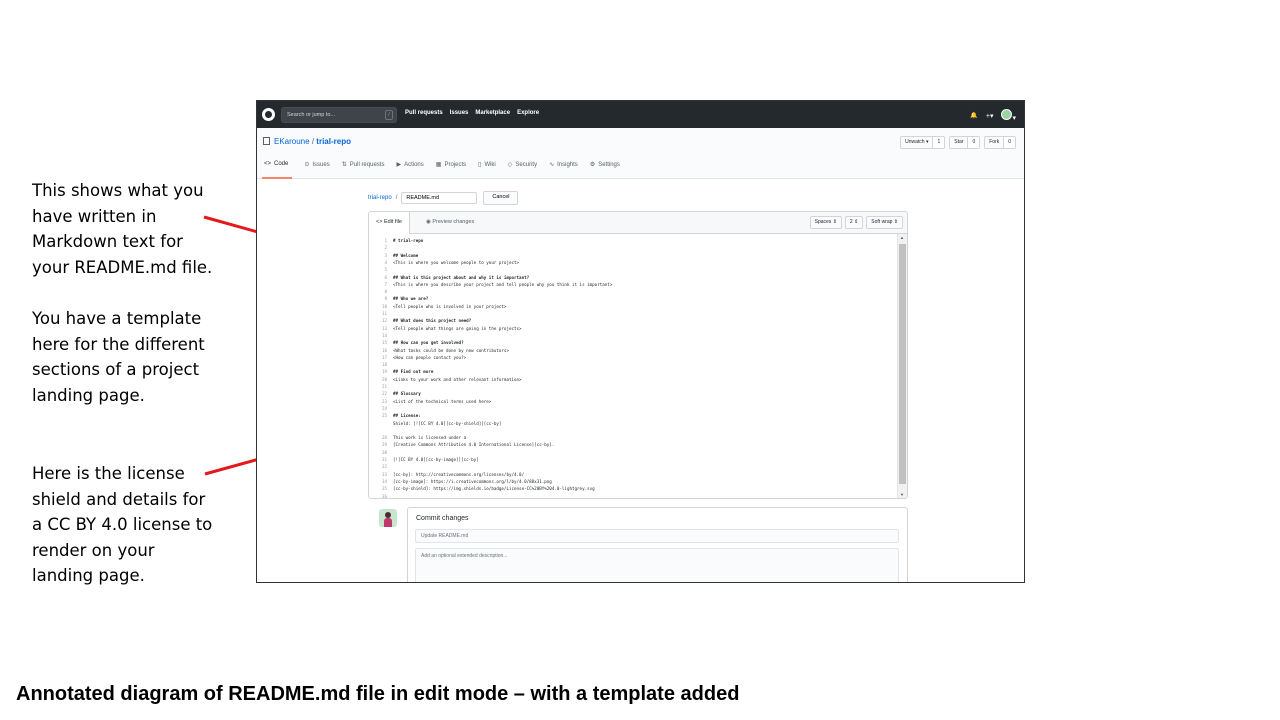 This screenshot has height=720, width=1280. What do you see at coordinates (381, 247) in the screenshot?
I see `code-line: 2` at bounding box center [381, 247].